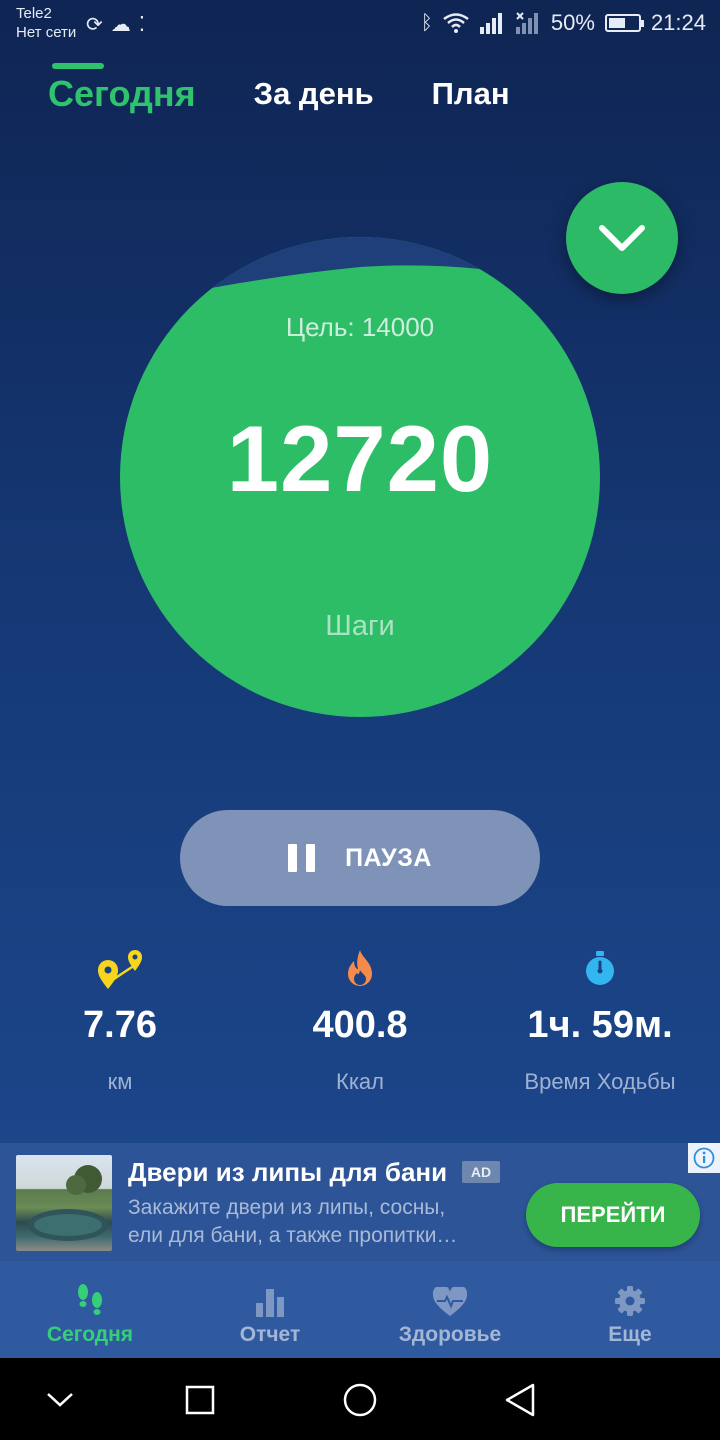  Describe the element at coordinates (94, 25) in the screenshot. I see `sync-icon: ⟳` at that location.